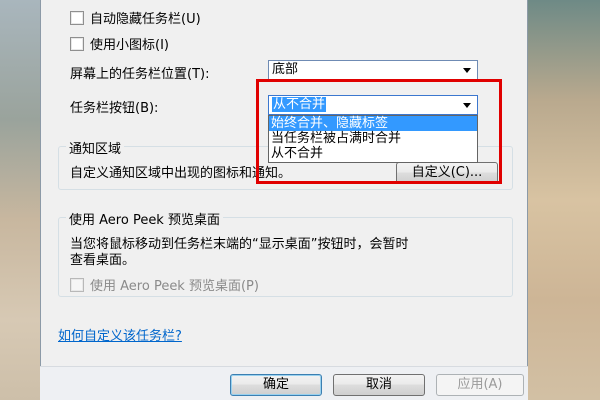 Image resolution: width=600 pixels, height=400 pixels. I want to click on desktop-background-right, so click(564, 200).